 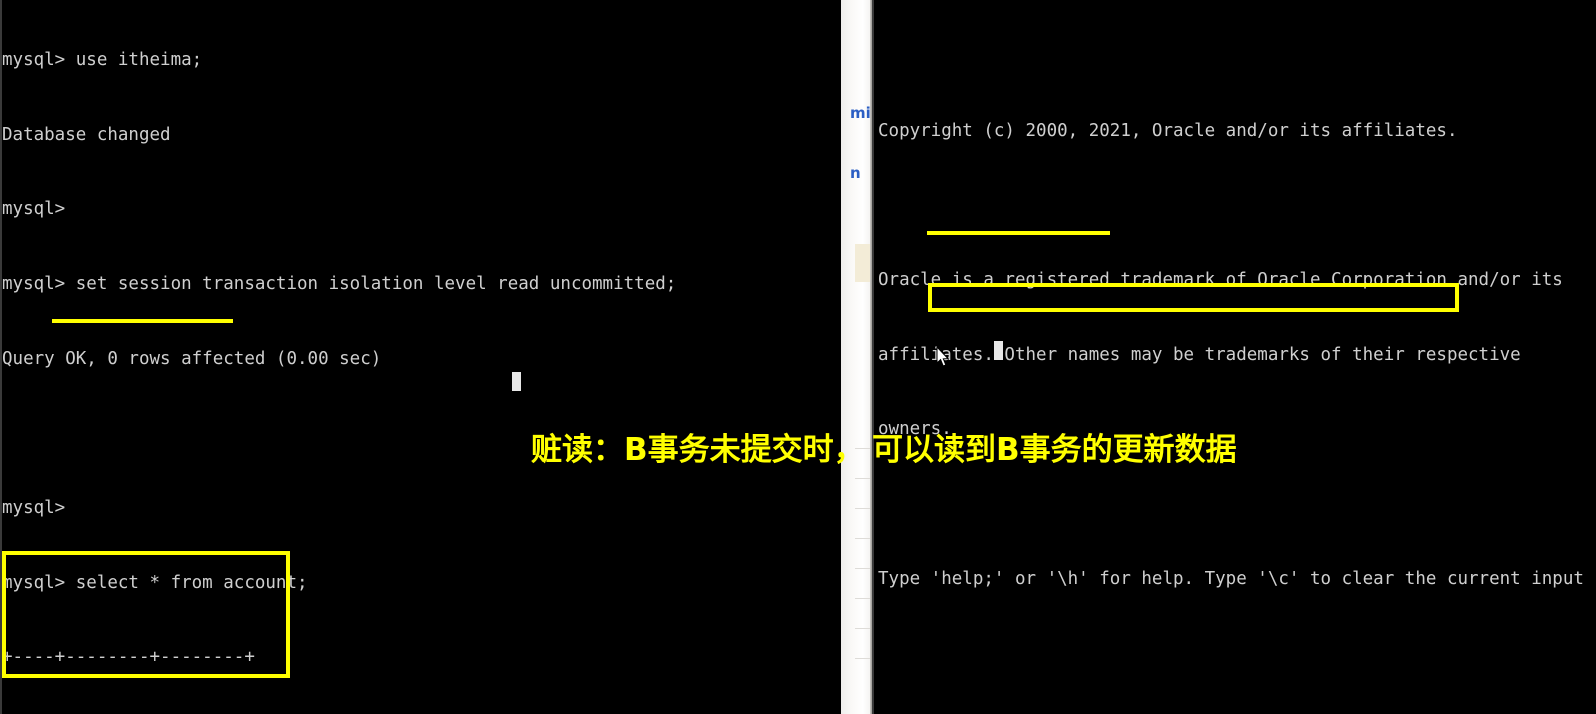 What do you see at coordinates (155, 582) in the screenshot?
I see `terminal-line: mysql> select * from account;` at bounding box center [155, 582].